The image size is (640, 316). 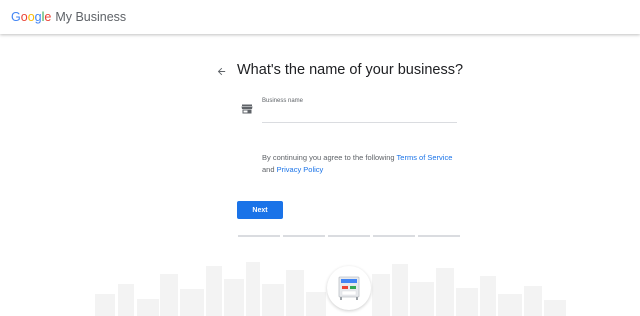 I want to click on storefront-icon, so click(x=349, y=288).